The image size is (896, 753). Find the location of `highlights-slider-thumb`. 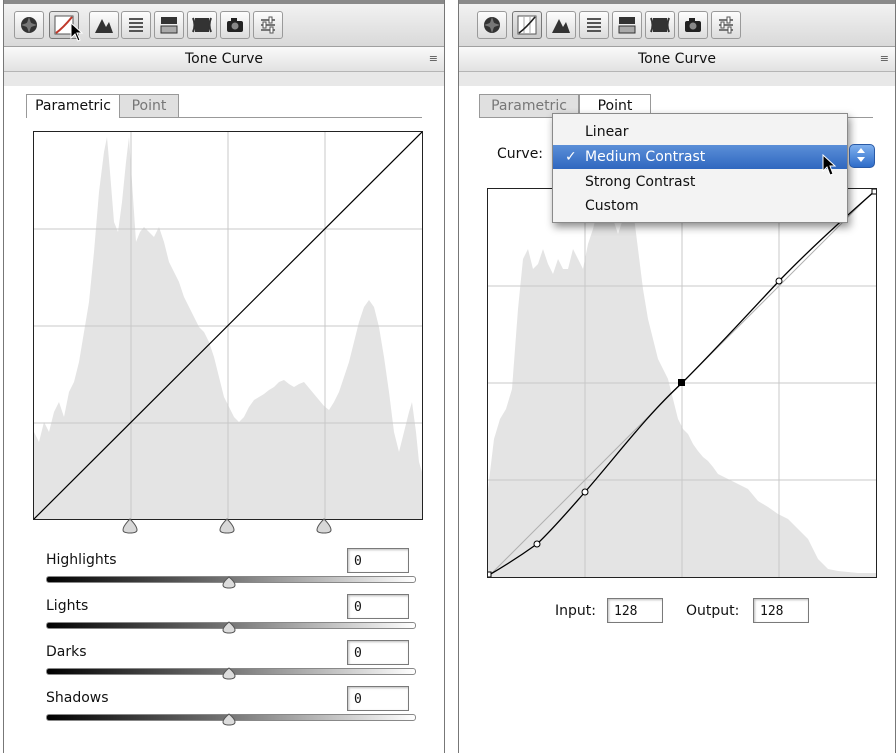

highlights-slider-thumb is located at coordinates (229, 583).